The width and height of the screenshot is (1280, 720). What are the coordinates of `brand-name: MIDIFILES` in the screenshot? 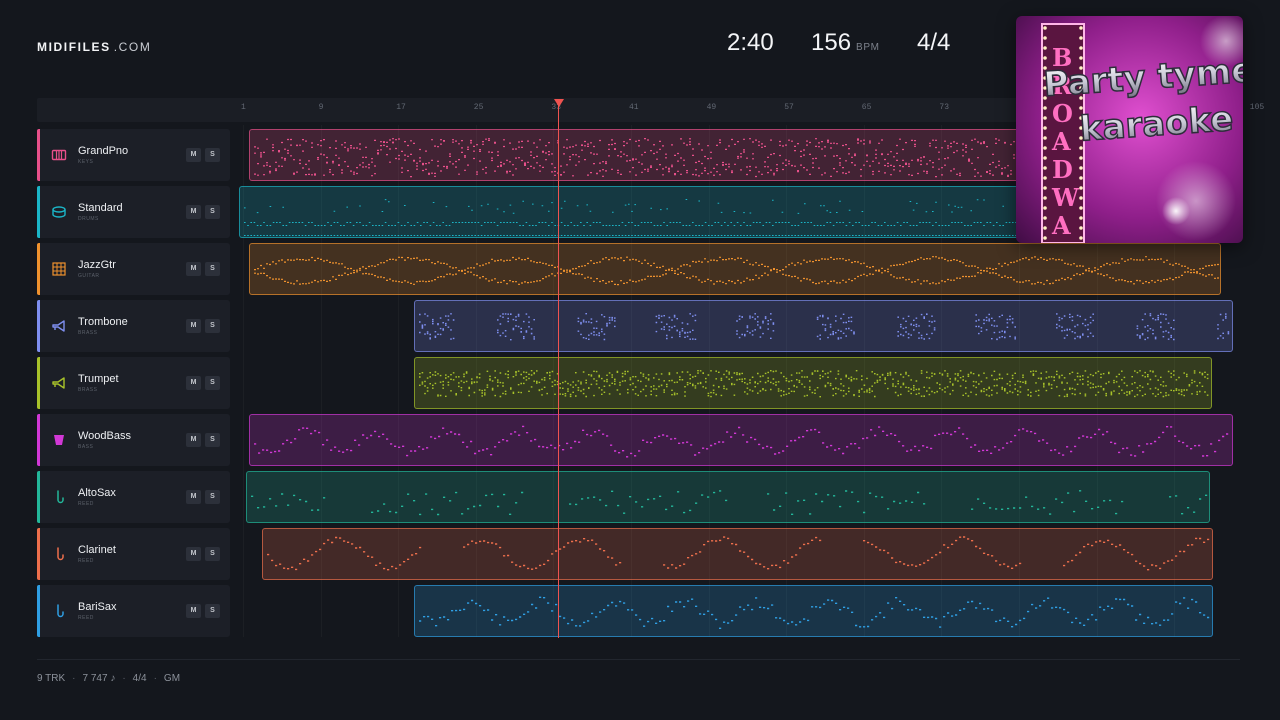 It's located at (74, 47).